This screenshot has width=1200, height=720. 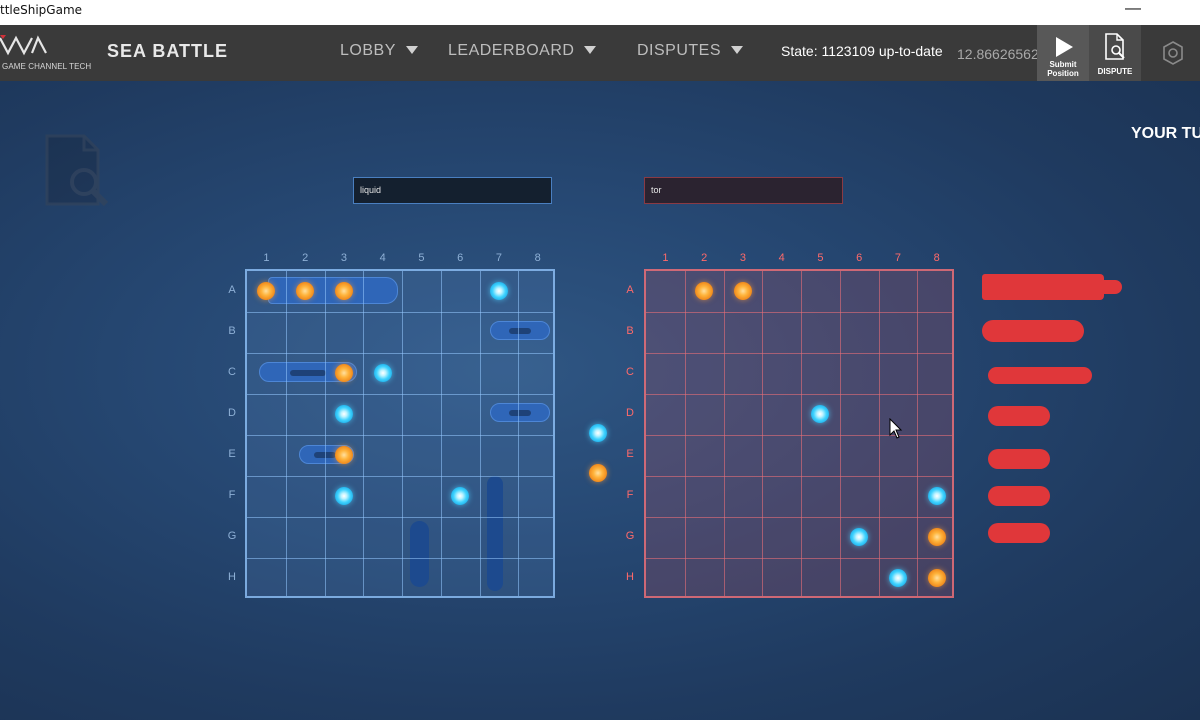 I want to click on enemy-ship-carrier, so click(x=1043, y=287).